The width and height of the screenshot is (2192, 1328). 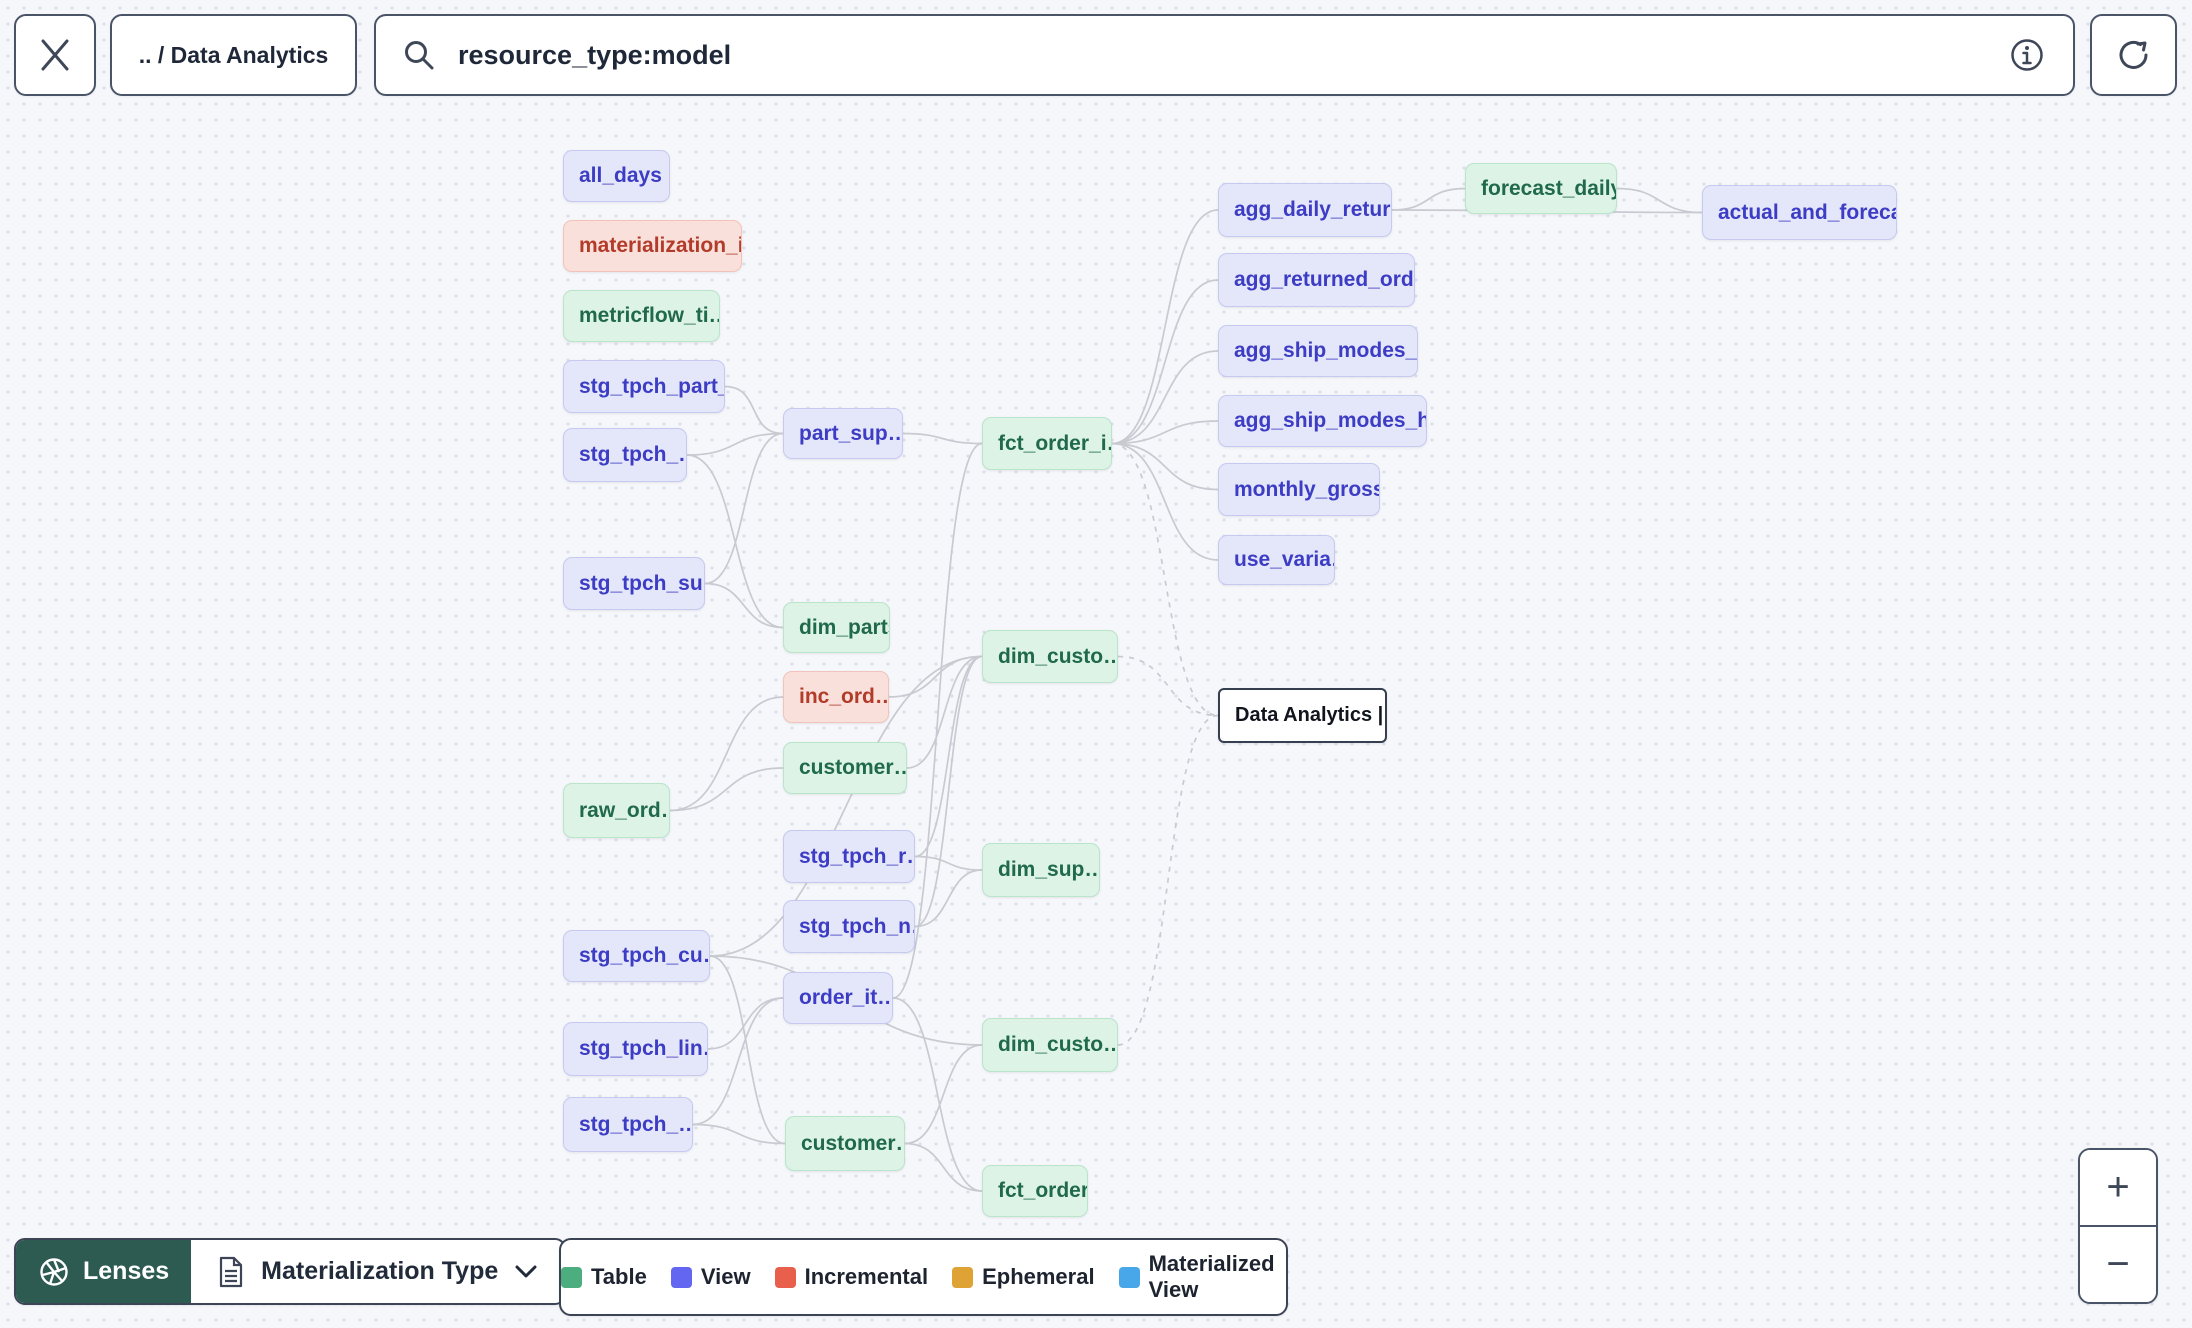 I want to click on edge-raw_ord-to-inc_ord, so click(x=726, y=754).